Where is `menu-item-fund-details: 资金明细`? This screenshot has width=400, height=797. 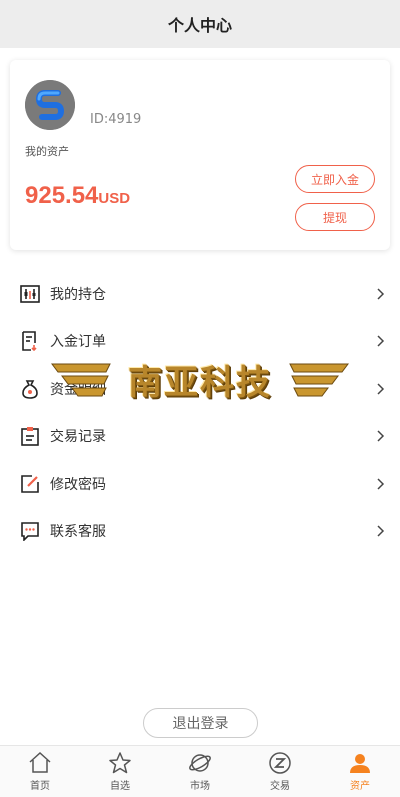 menu-item-fund-details: 资金明细 is located at coordinates (200, 389).